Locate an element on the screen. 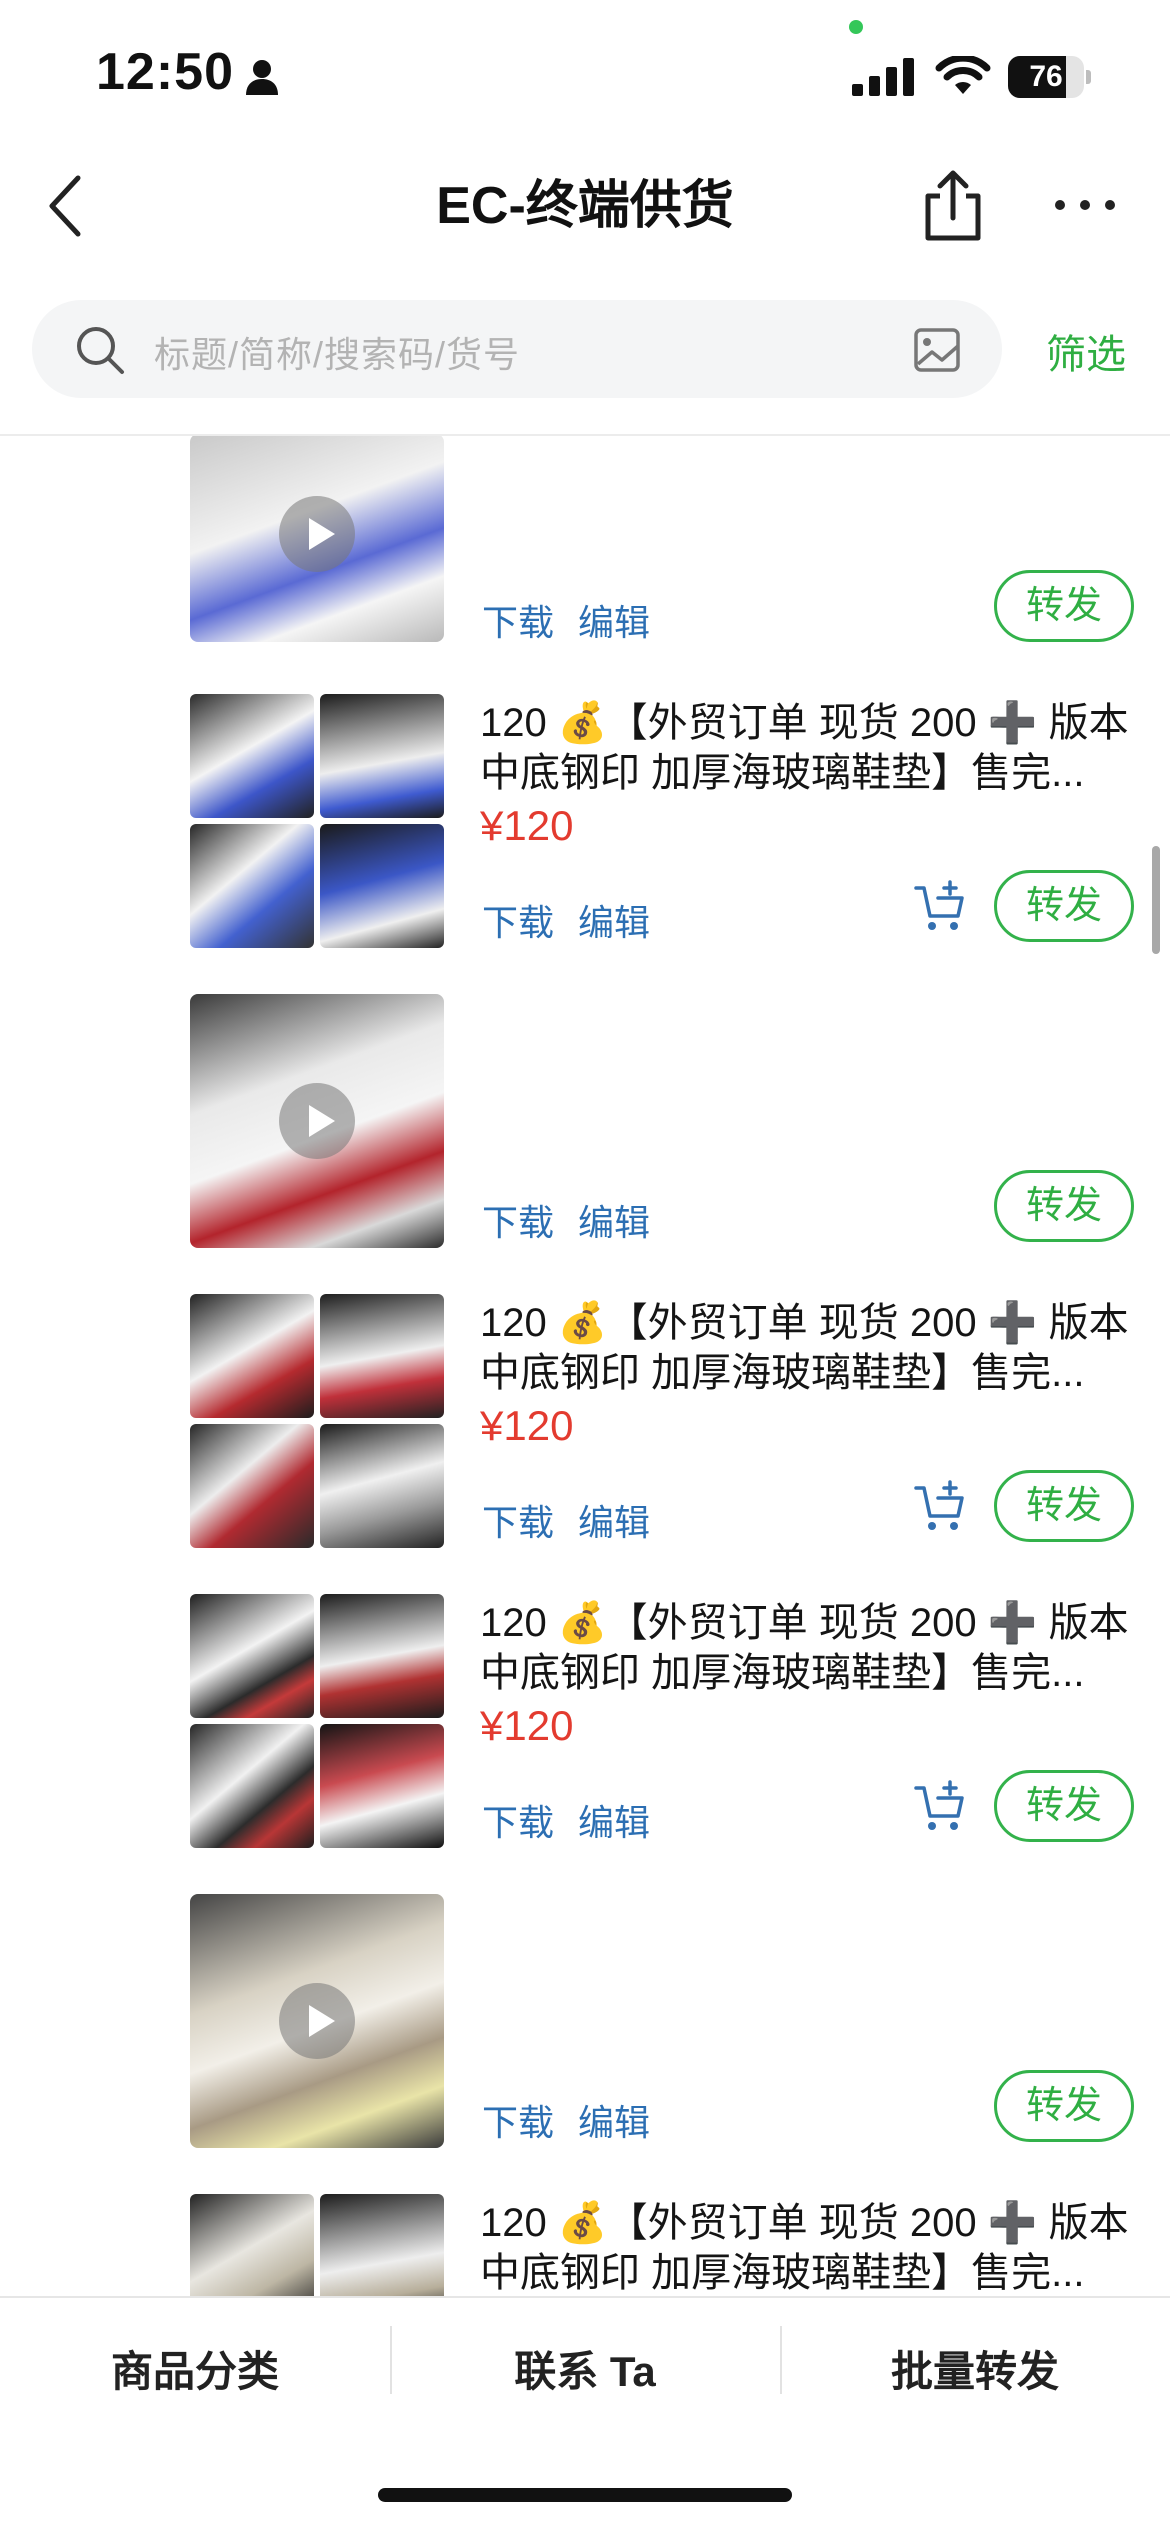 The height and width of the screenshot is (2532, 1170). scrollbar is located at coordinates (1156, 900).